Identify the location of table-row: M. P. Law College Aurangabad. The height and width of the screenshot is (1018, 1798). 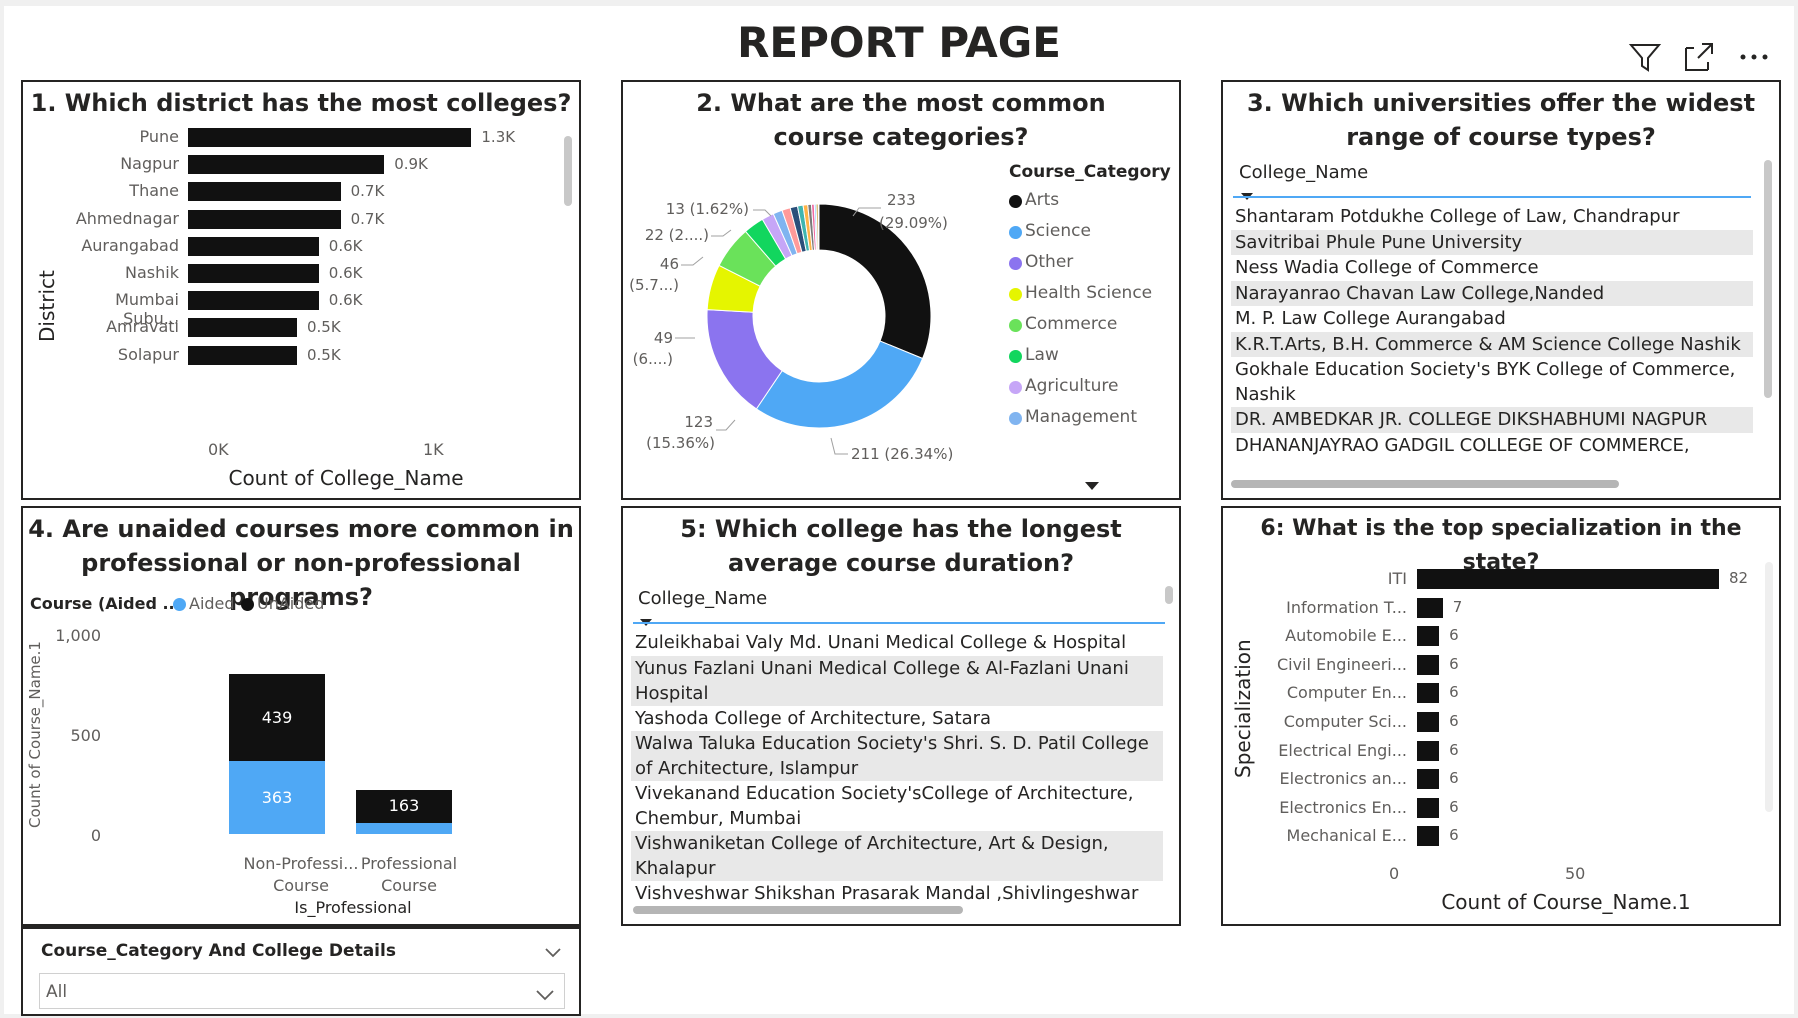
(1492, 319).